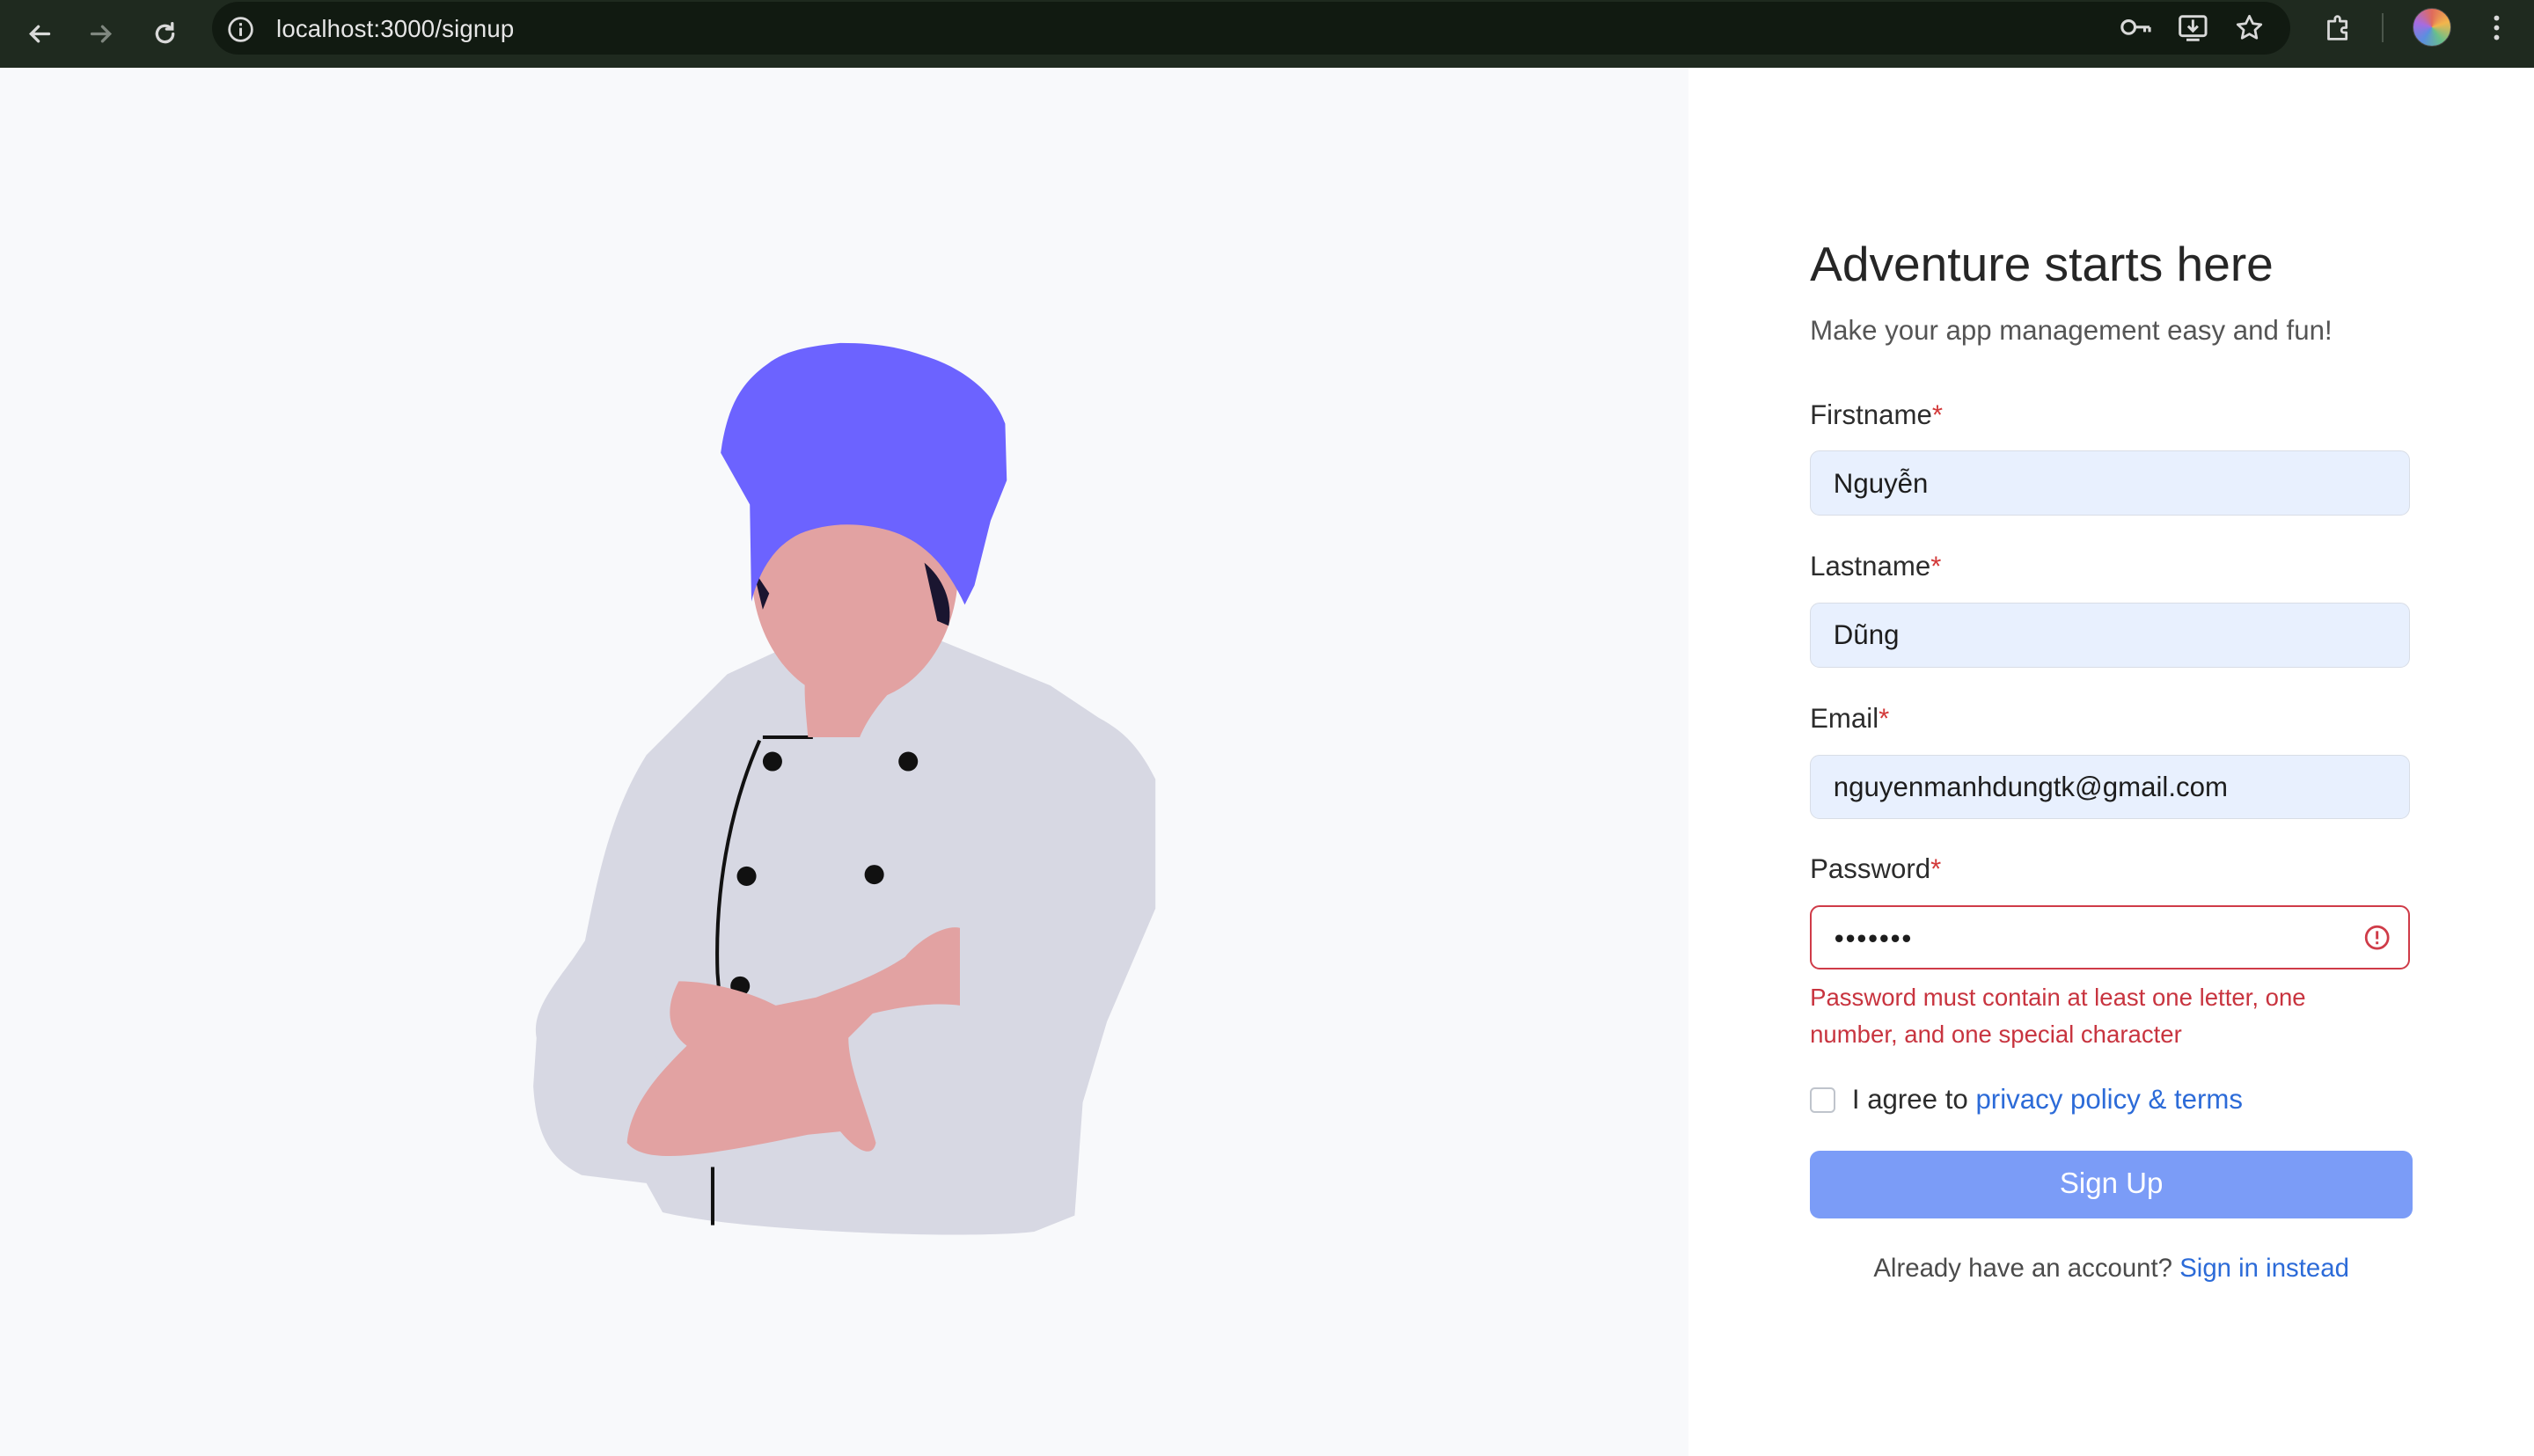 The image size is (2534, 1456). Describe the element at coordinates (2110, 483) in the screenshot. I see `firstname-input: Nguyễn` at that location.